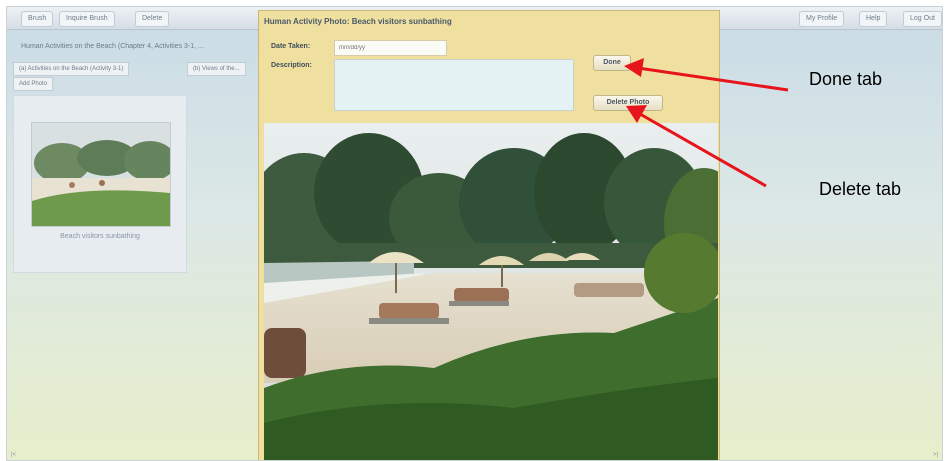 This screenshot has height=461, width=947. What do you see at coordinates (846, 79) in the screenshot?
I see `done-tab-annotation: Done tab` at bounding box center [846, 79].